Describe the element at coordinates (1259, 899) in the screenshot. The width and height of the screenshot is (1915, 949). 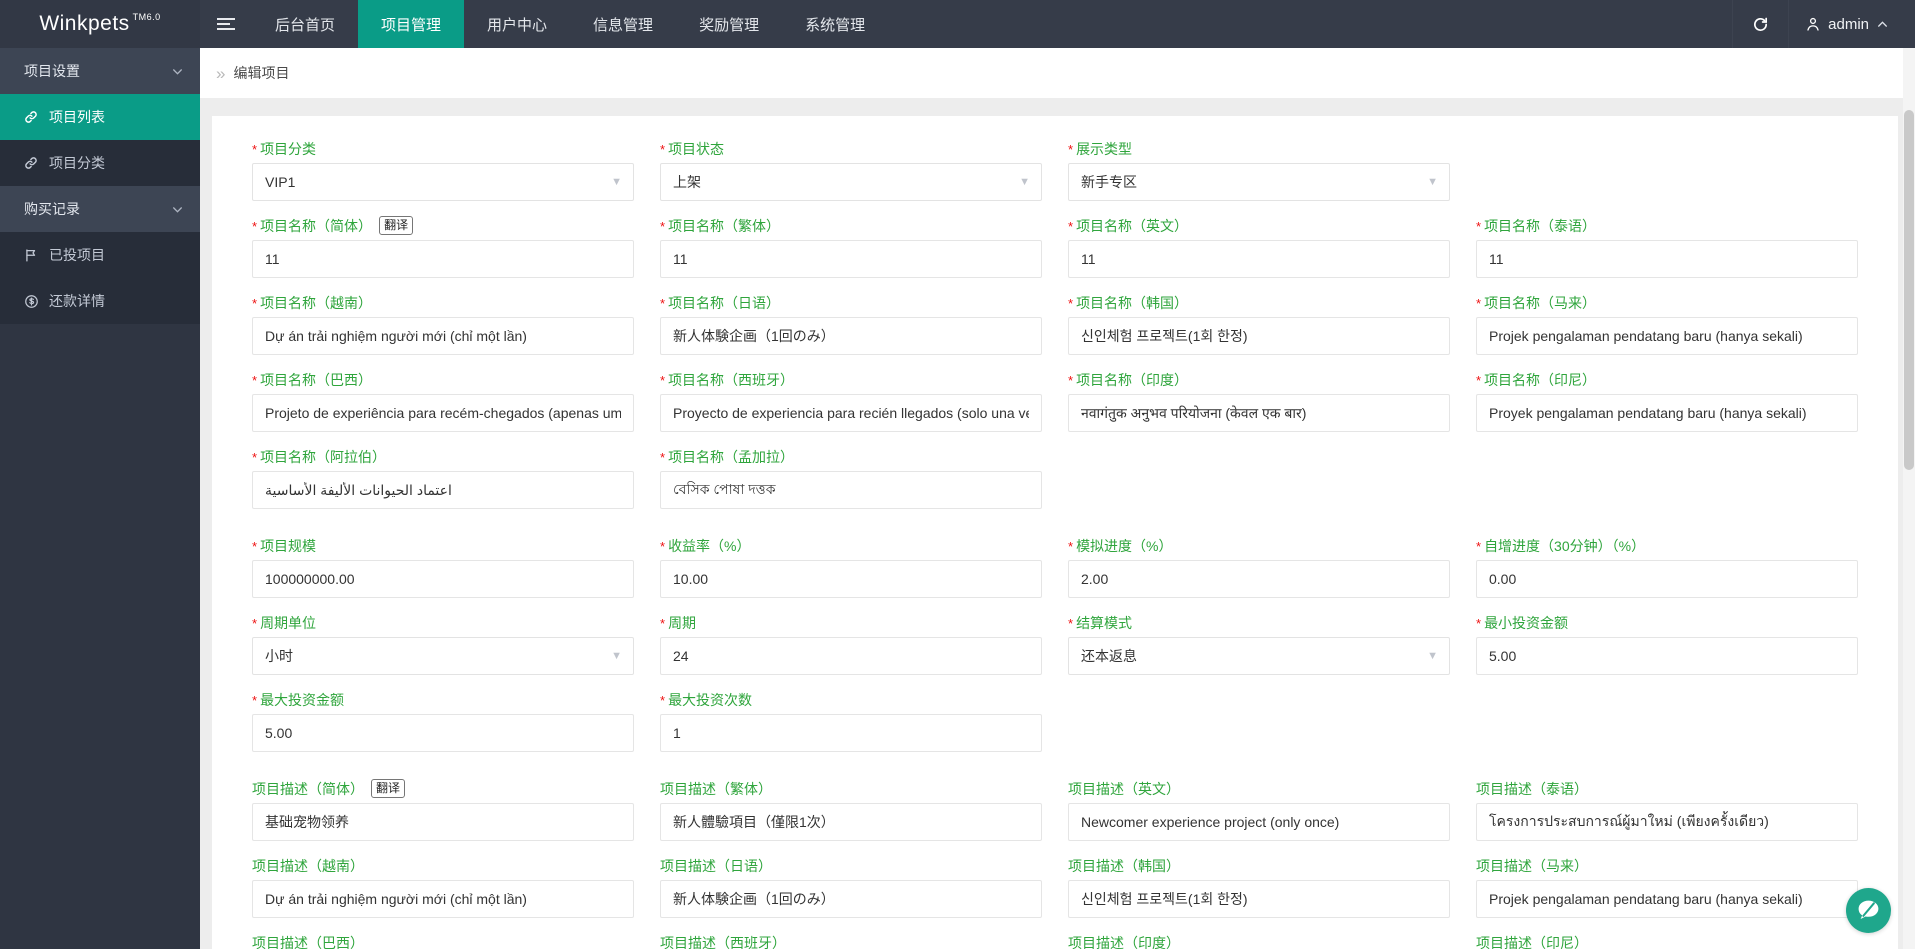
I see `project-desc-ko-input` at that location.